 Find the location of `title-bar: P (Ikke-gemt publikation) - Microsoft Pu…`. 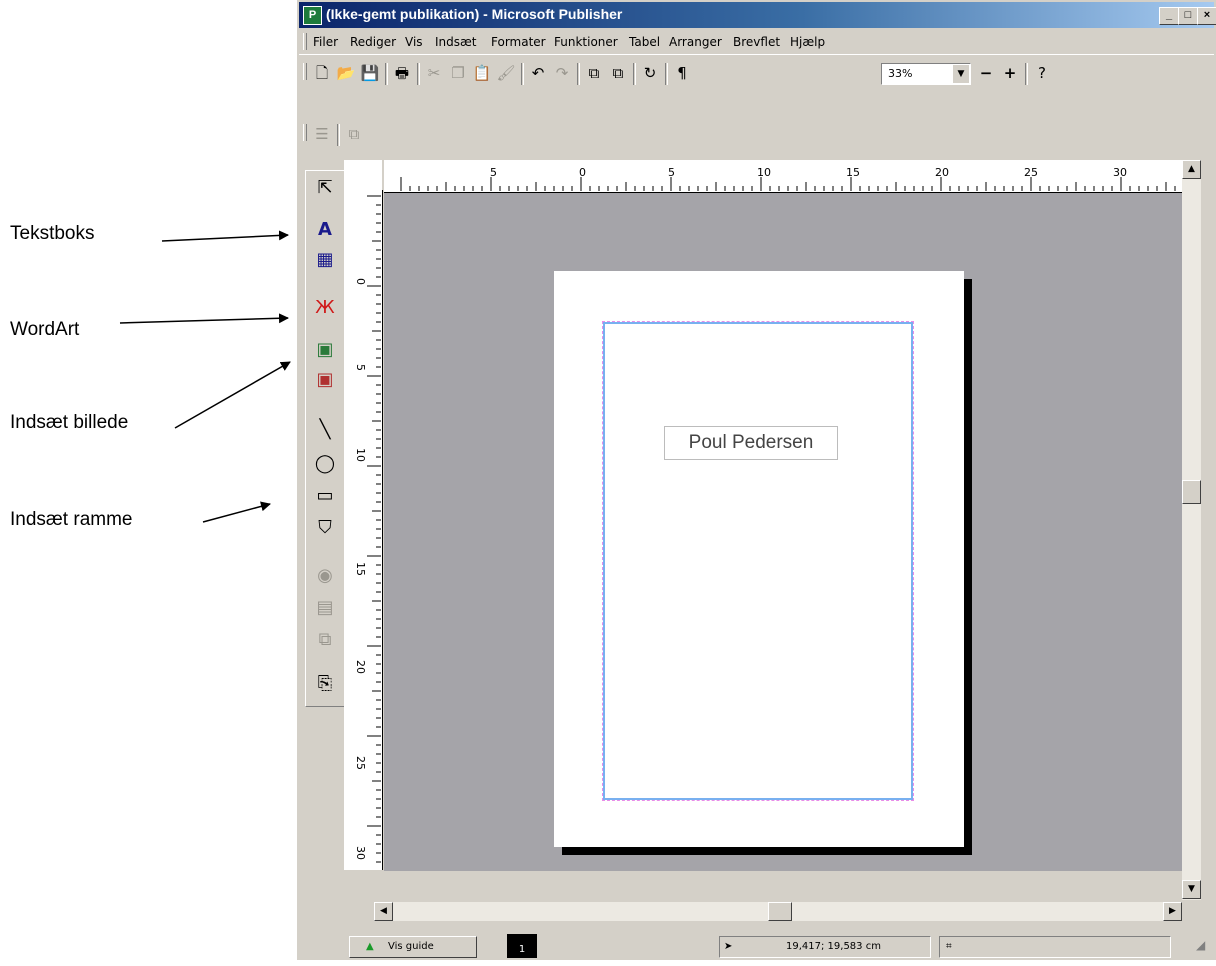

title-bar: P (Ikke-gemt publikation) - Microsoft Pu… is located at coordinates (757, 15).